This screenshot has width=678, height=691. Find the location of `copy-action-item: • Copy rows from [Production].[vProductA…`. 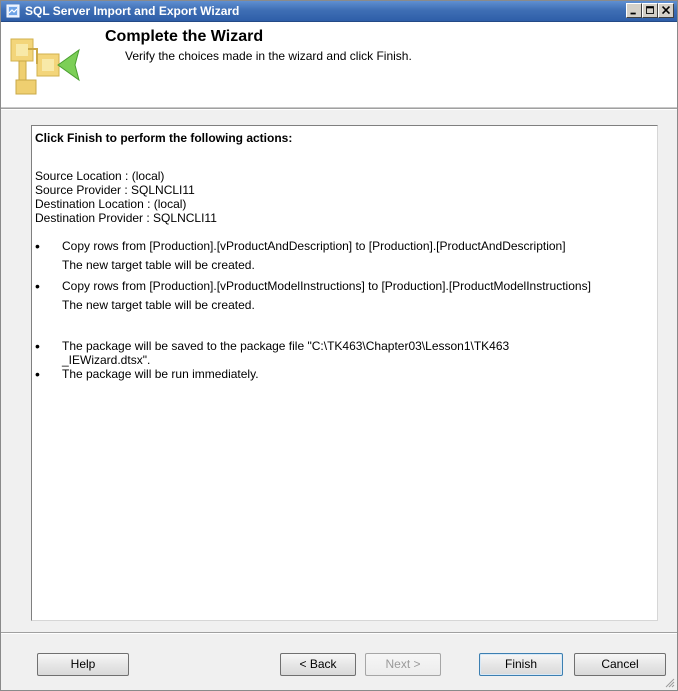

copy-action-item: • Copy rows from [Production].[vProductA… is located at coordinates (344, 255).